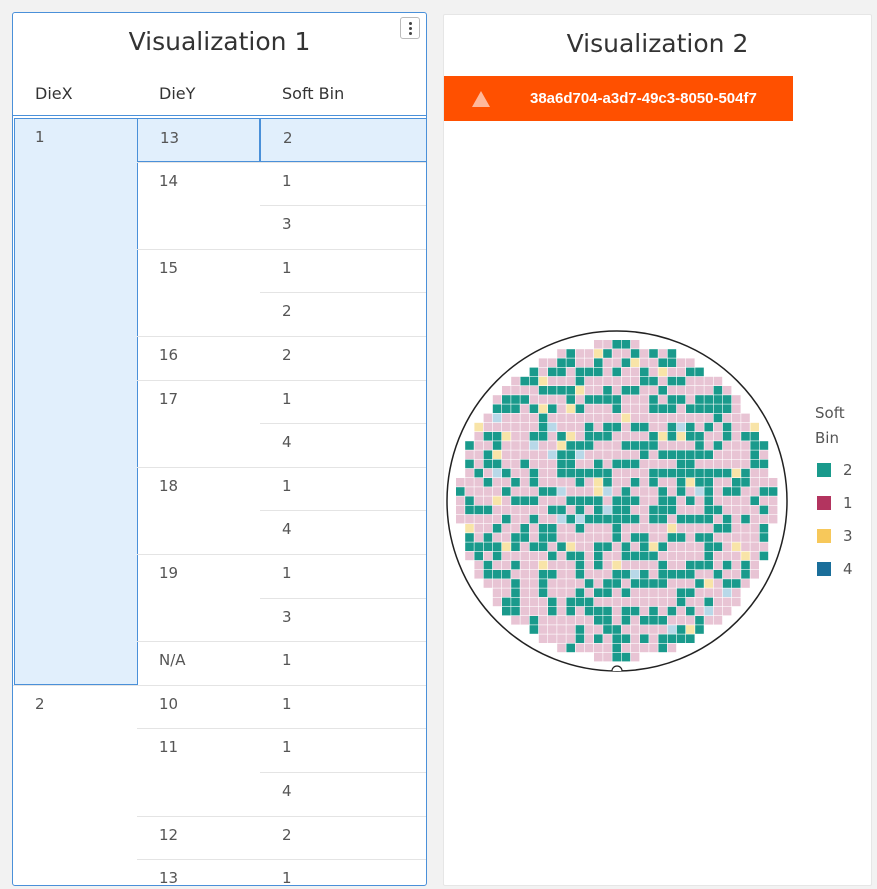 This screenshot has height=889, width=877. Describe the element at coordinates (618, 98) in the screenshot. I see `warning-banner: 38a6d704-a3d7-49c3-8050-504f7` at that location.